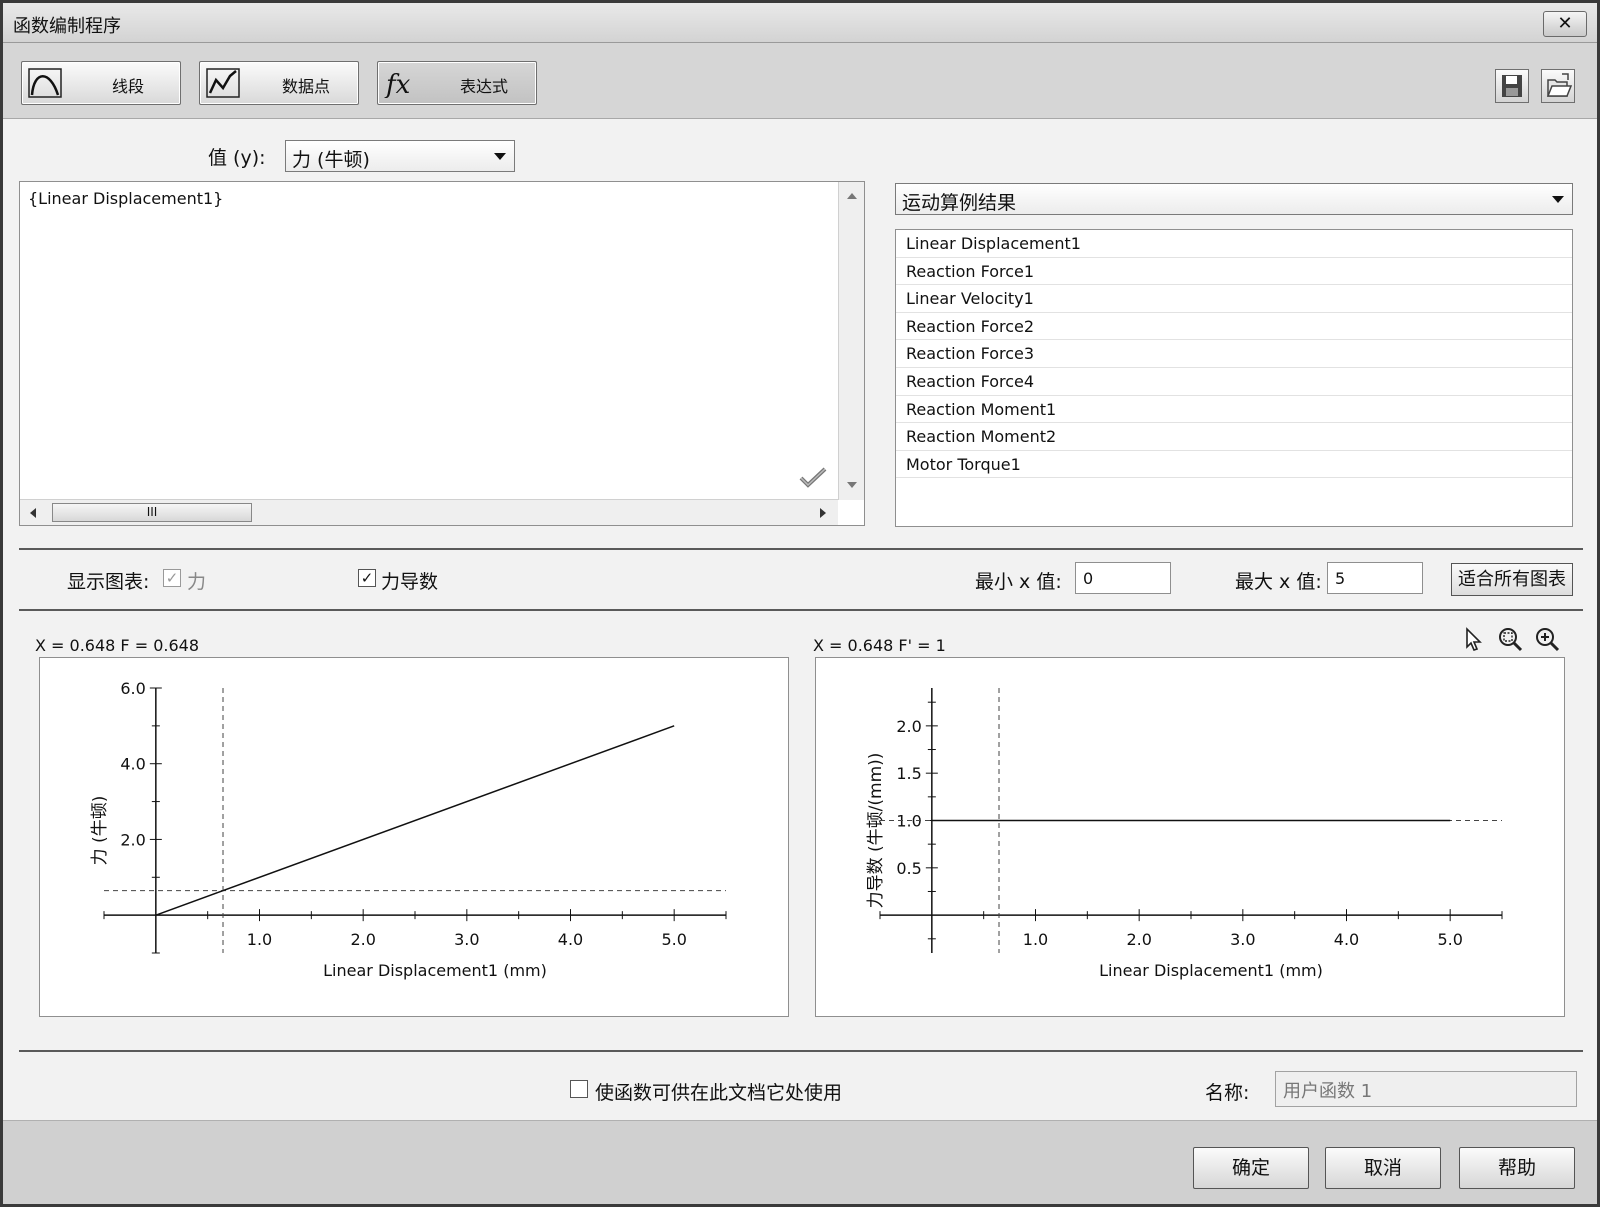  I want to click on y-tick-label: 4.0, so click(132, 764).